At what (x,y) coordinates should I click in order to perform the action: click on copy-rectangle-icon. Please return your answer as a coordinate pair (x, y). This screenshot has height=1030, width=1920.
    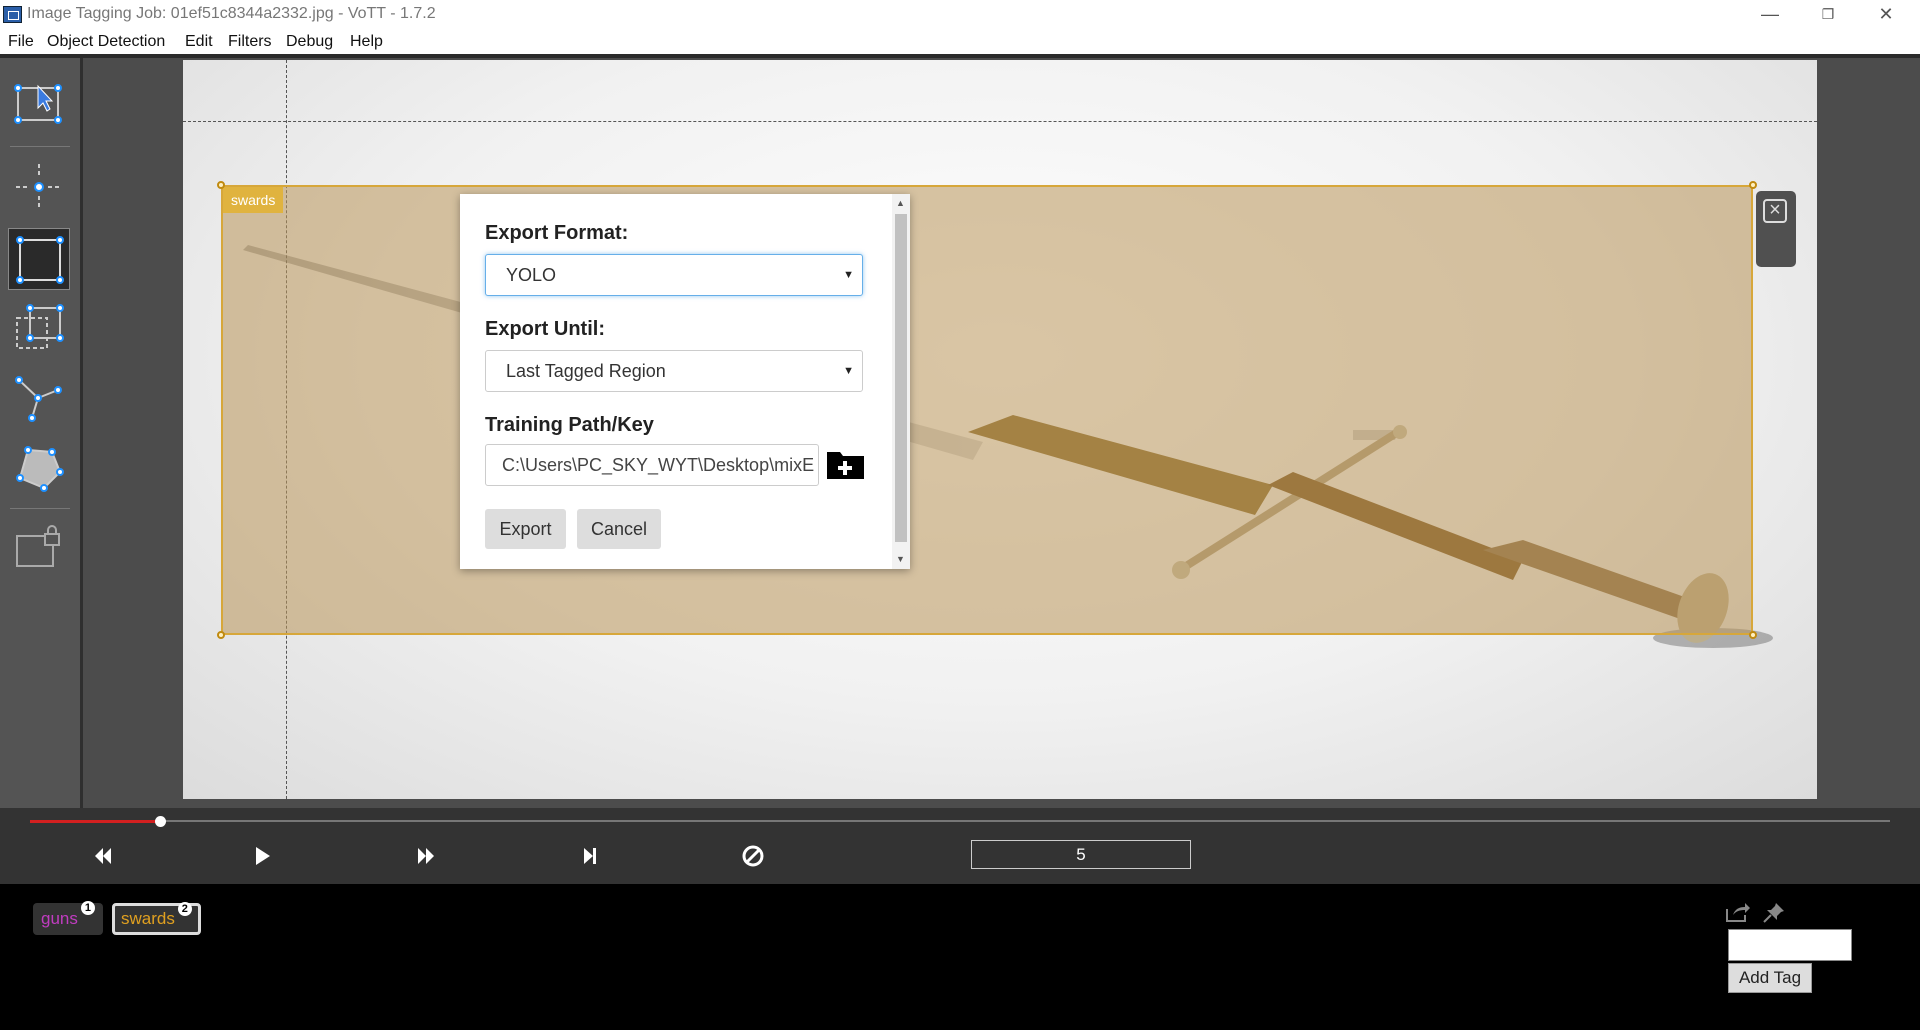
    Looking at the image, I should click on (40, 326).